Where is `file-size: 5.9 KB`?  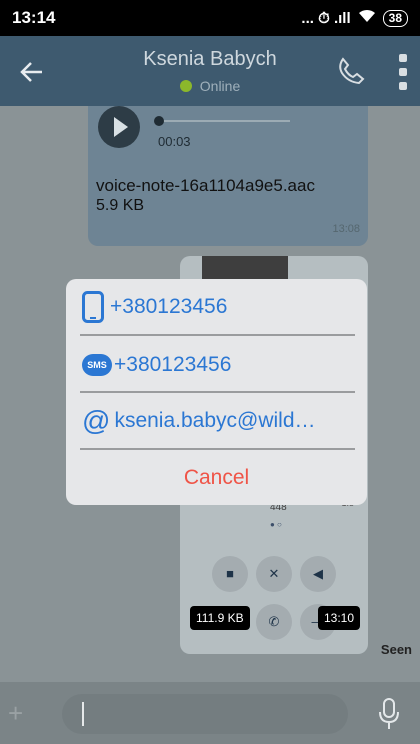
file-size: 5.9 KB is located at coordinates (120, 205).